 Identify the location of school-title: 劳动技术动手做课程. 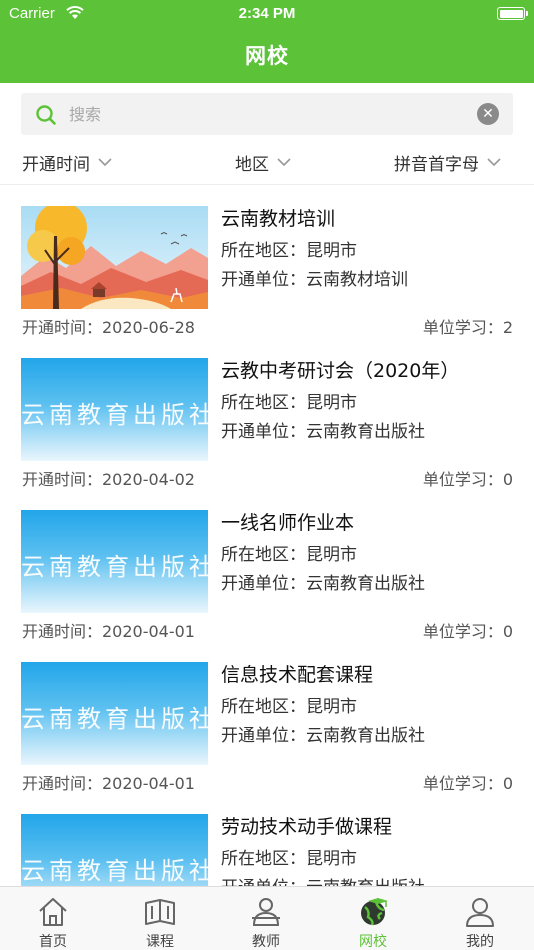
(307, 827).